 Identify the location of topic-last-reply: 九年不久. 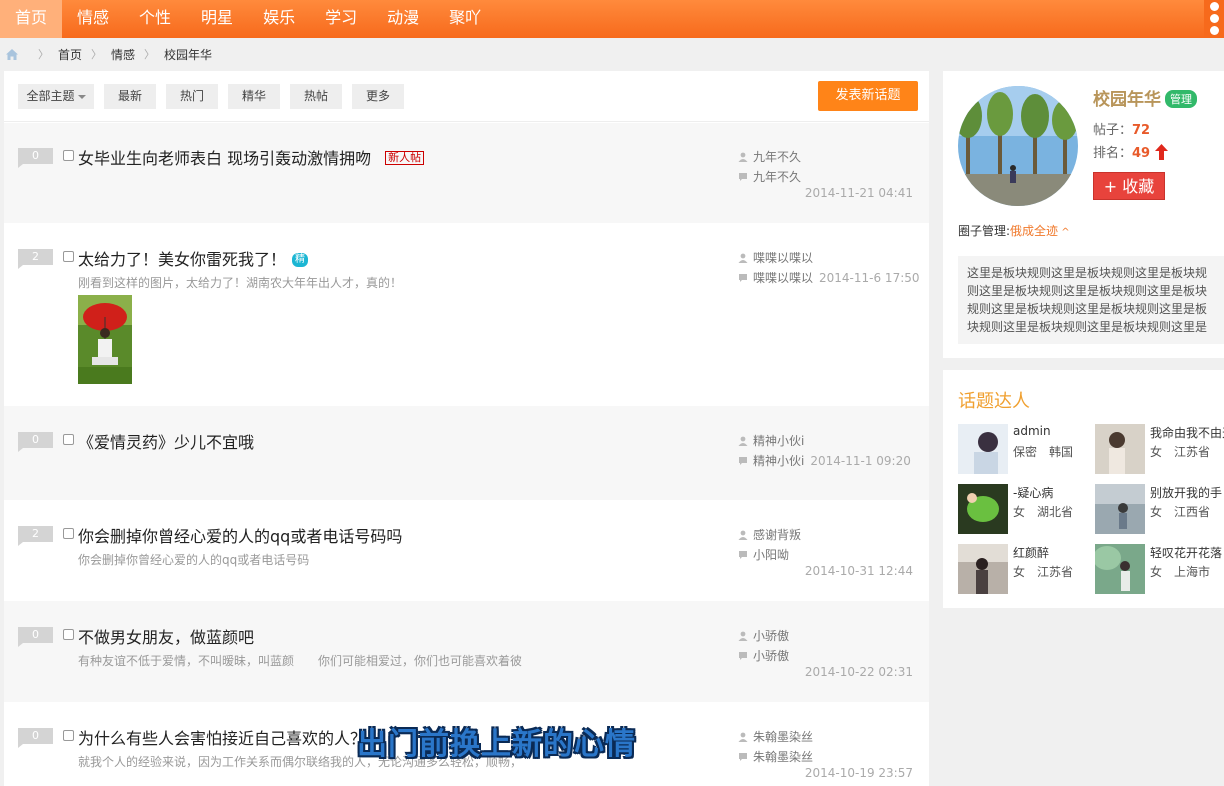
(769, 176).